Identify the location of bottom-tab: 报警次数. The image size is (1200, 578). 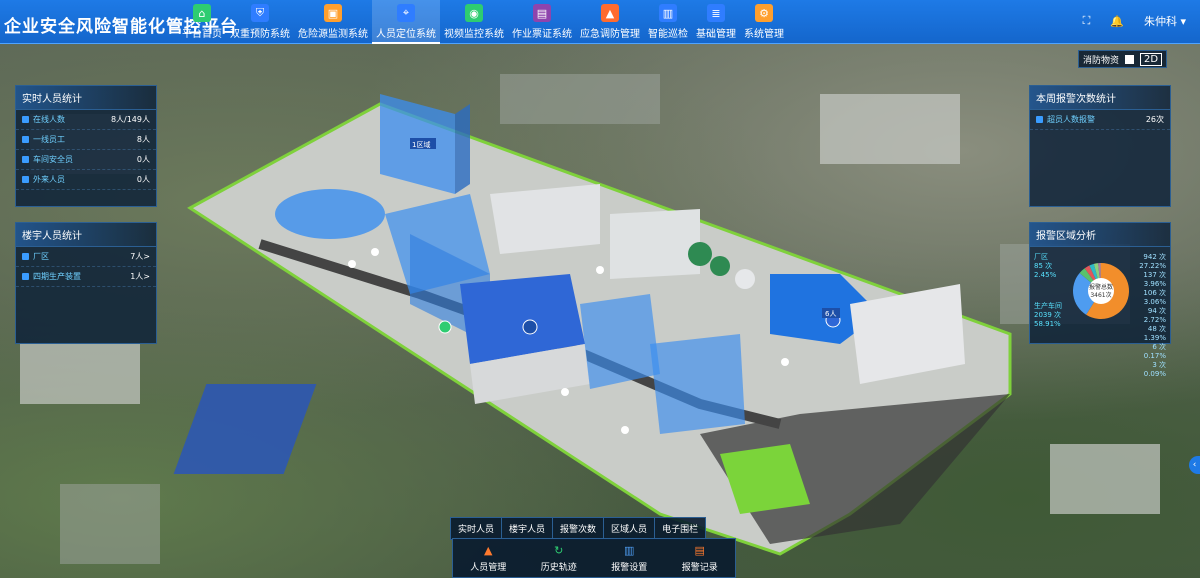
(579, 528).